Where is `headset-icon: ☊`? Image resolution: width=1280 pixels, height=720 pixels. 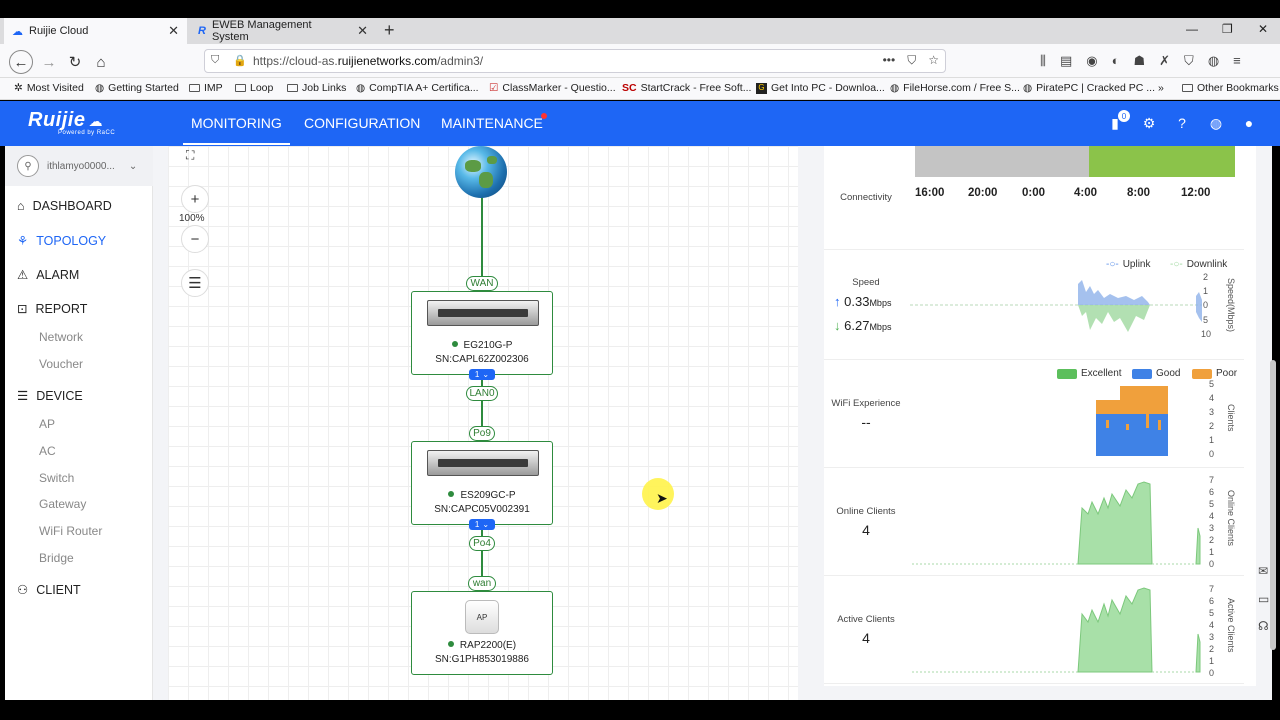 headset-icon: ☊ is located at coordinates (1263, 626).